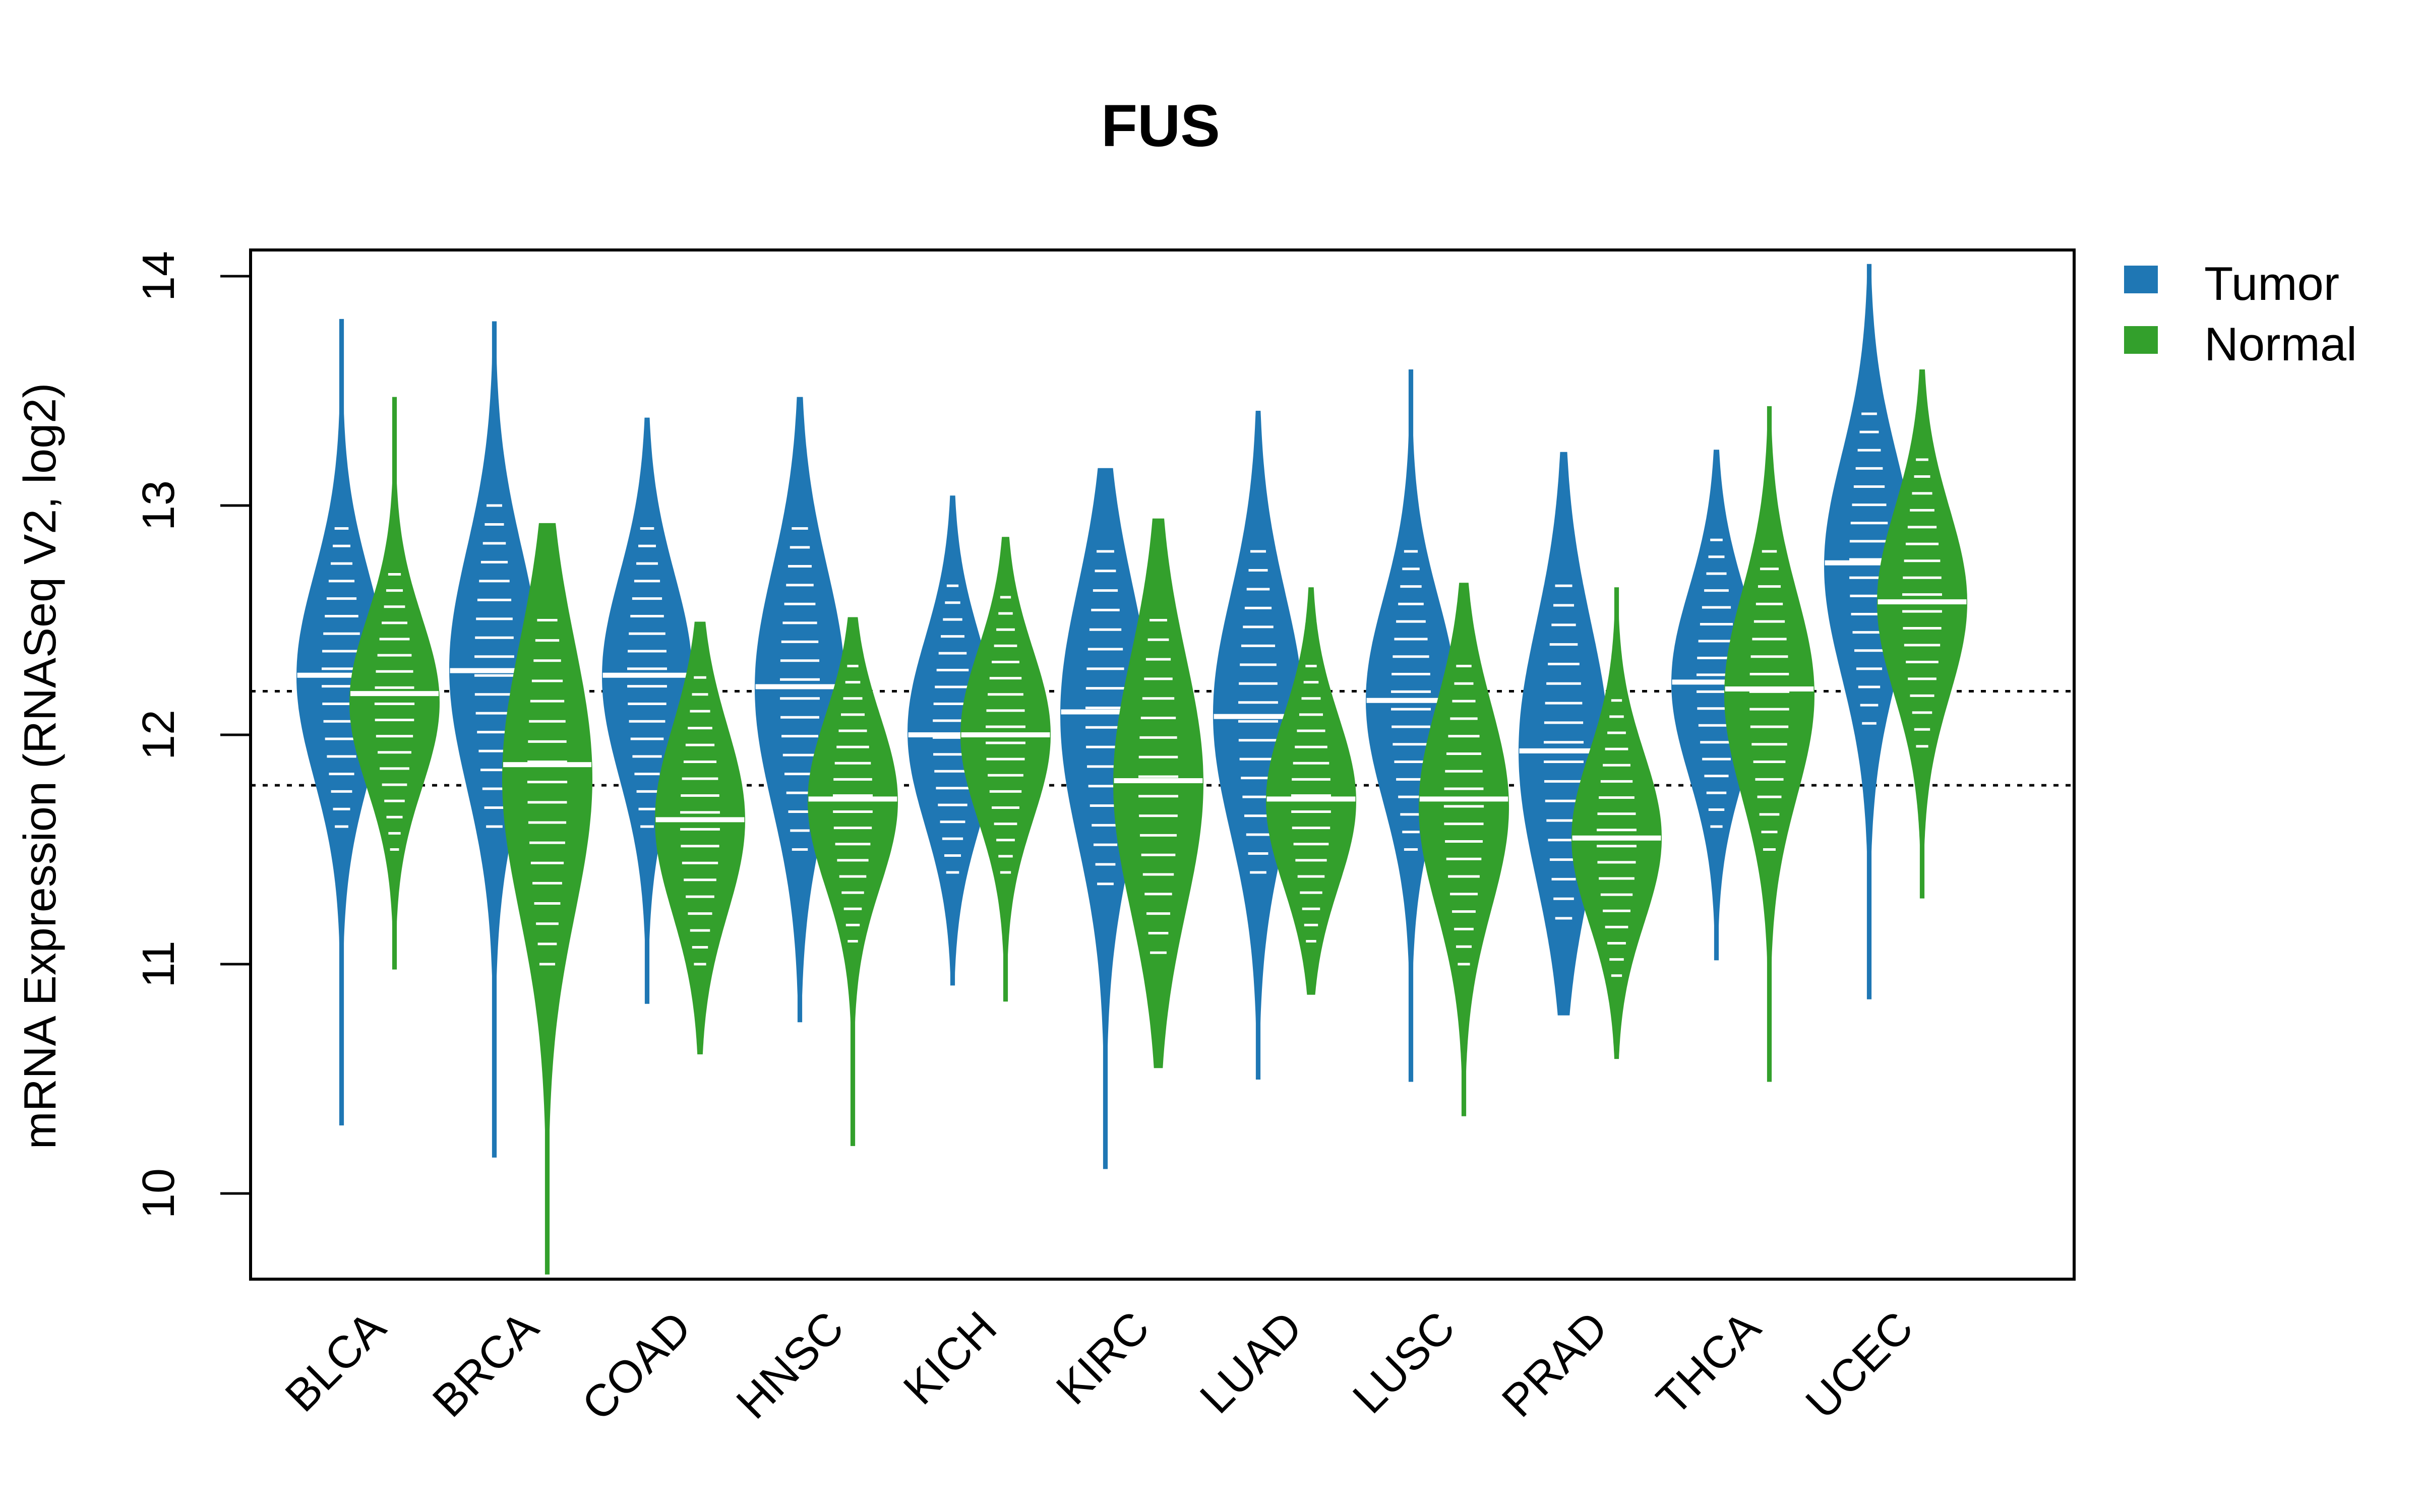 The height and width of the screenshot is (1512, 2420). Describe the element at coordinates (1103, 1358) in the screenshot. I see `x-tick-label-kirc: KIRC` at that location.